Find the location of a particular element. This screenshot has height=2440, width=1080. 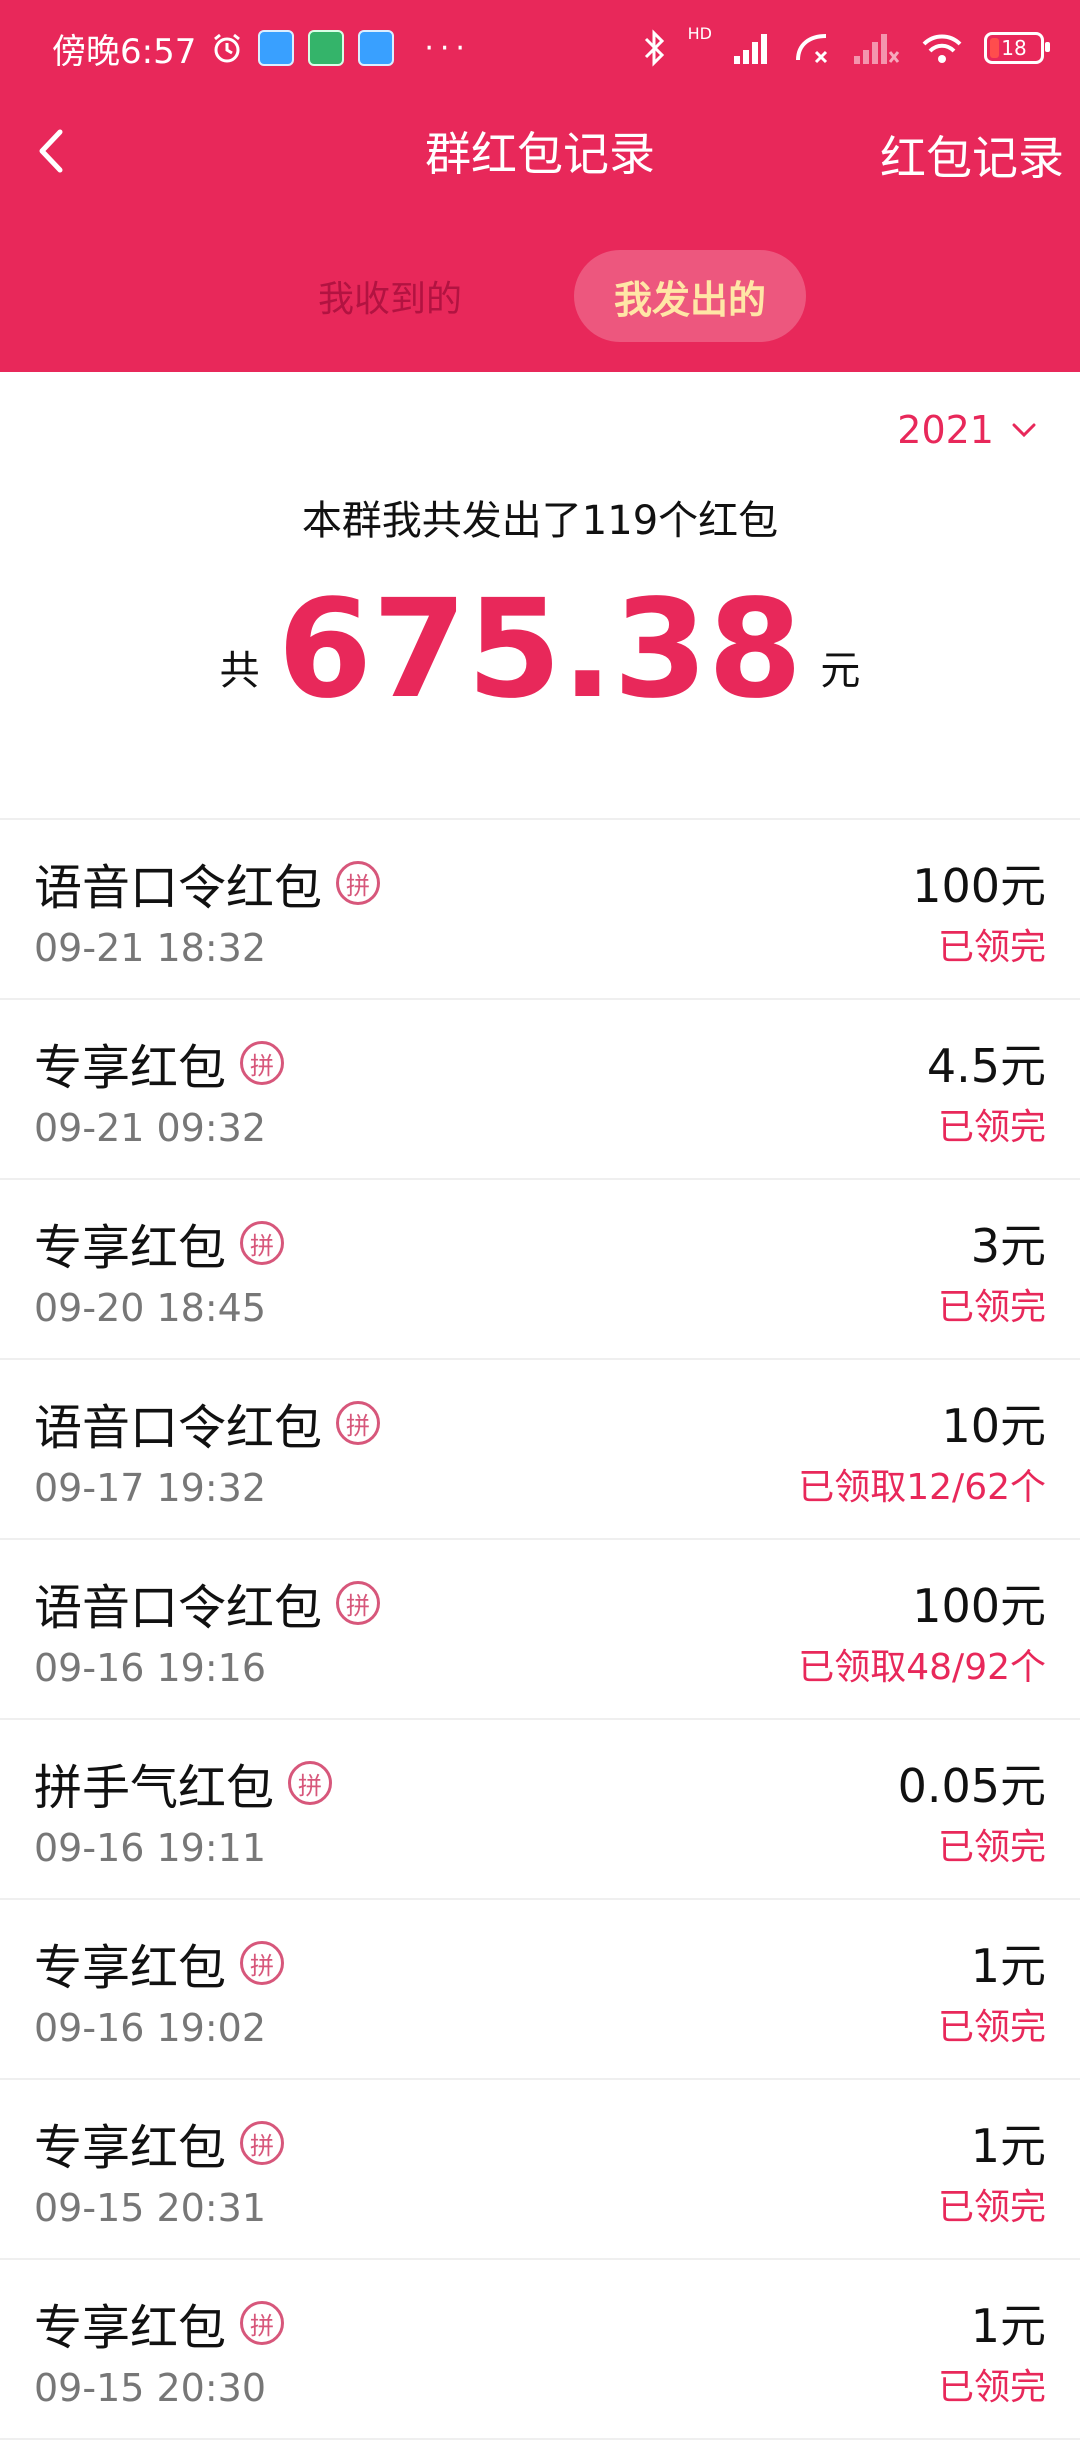

record-row: 专享红包 拼 09-21 09:32 4.5元 已领完 is located at coordinates (540, 1090).